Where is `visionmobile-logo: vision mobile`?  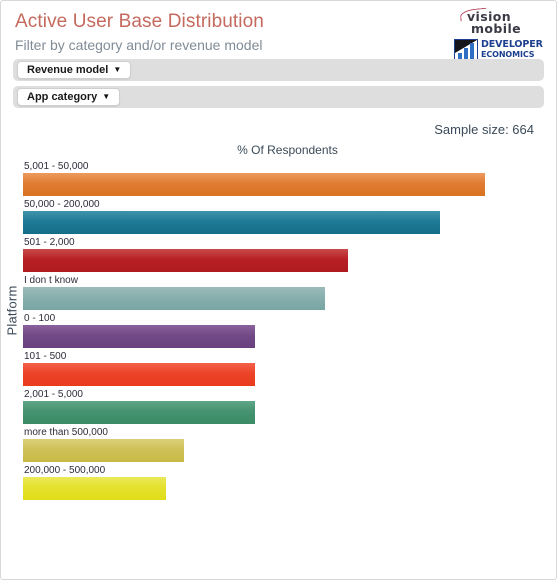 visionmobile-logo: vision mobile is located at coordinates (498, 21).